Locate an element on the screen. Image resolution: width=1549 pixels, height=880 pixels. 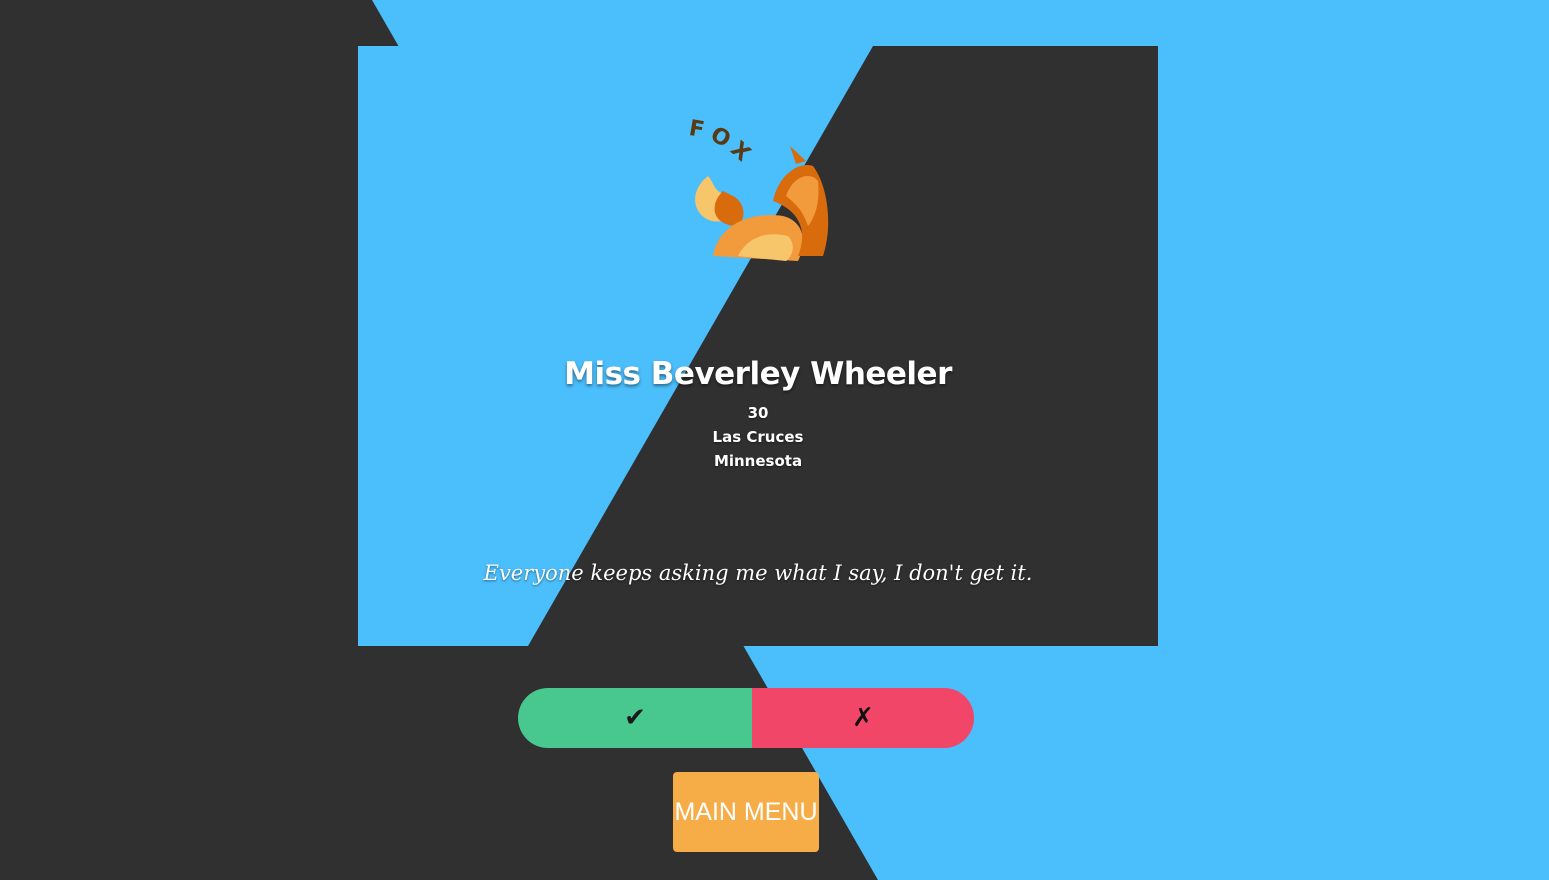
logo-text: FOXY is located at coordinates (715, 143).